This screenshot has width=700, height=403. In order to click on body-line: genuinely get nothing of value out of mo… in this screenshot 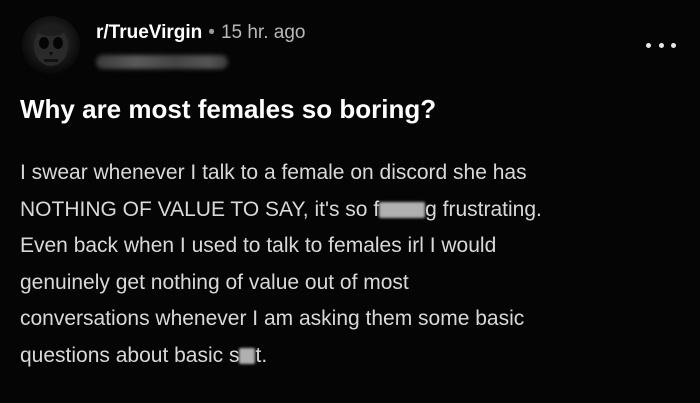, I will do `click(214, 282)`.